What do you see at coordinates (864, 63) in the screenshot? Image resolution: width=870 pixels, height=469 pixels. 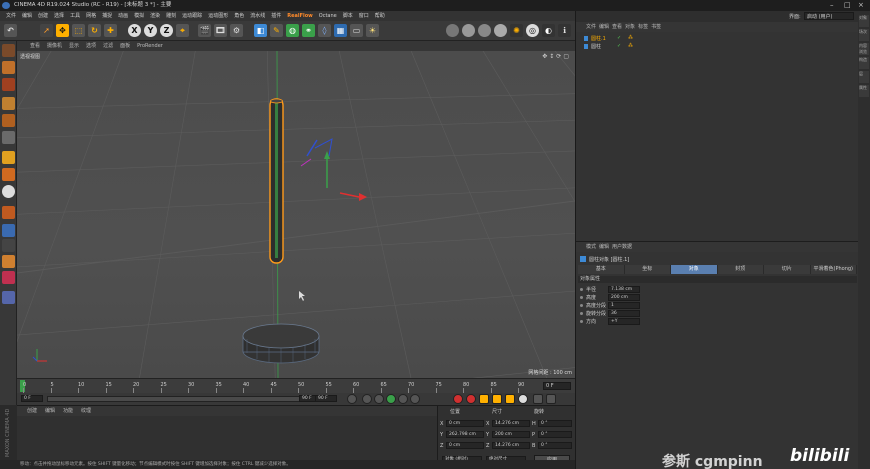 I see `side-tab: 构造` at bounding box center [864, 63].